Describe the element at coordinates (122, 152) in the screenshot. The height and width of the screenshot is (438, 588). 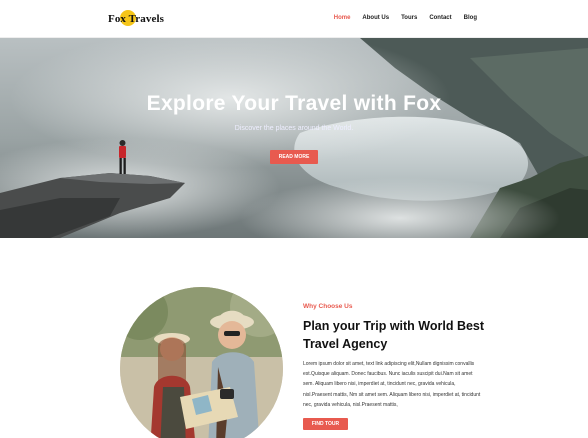
I see `hiker-figure` at that location.